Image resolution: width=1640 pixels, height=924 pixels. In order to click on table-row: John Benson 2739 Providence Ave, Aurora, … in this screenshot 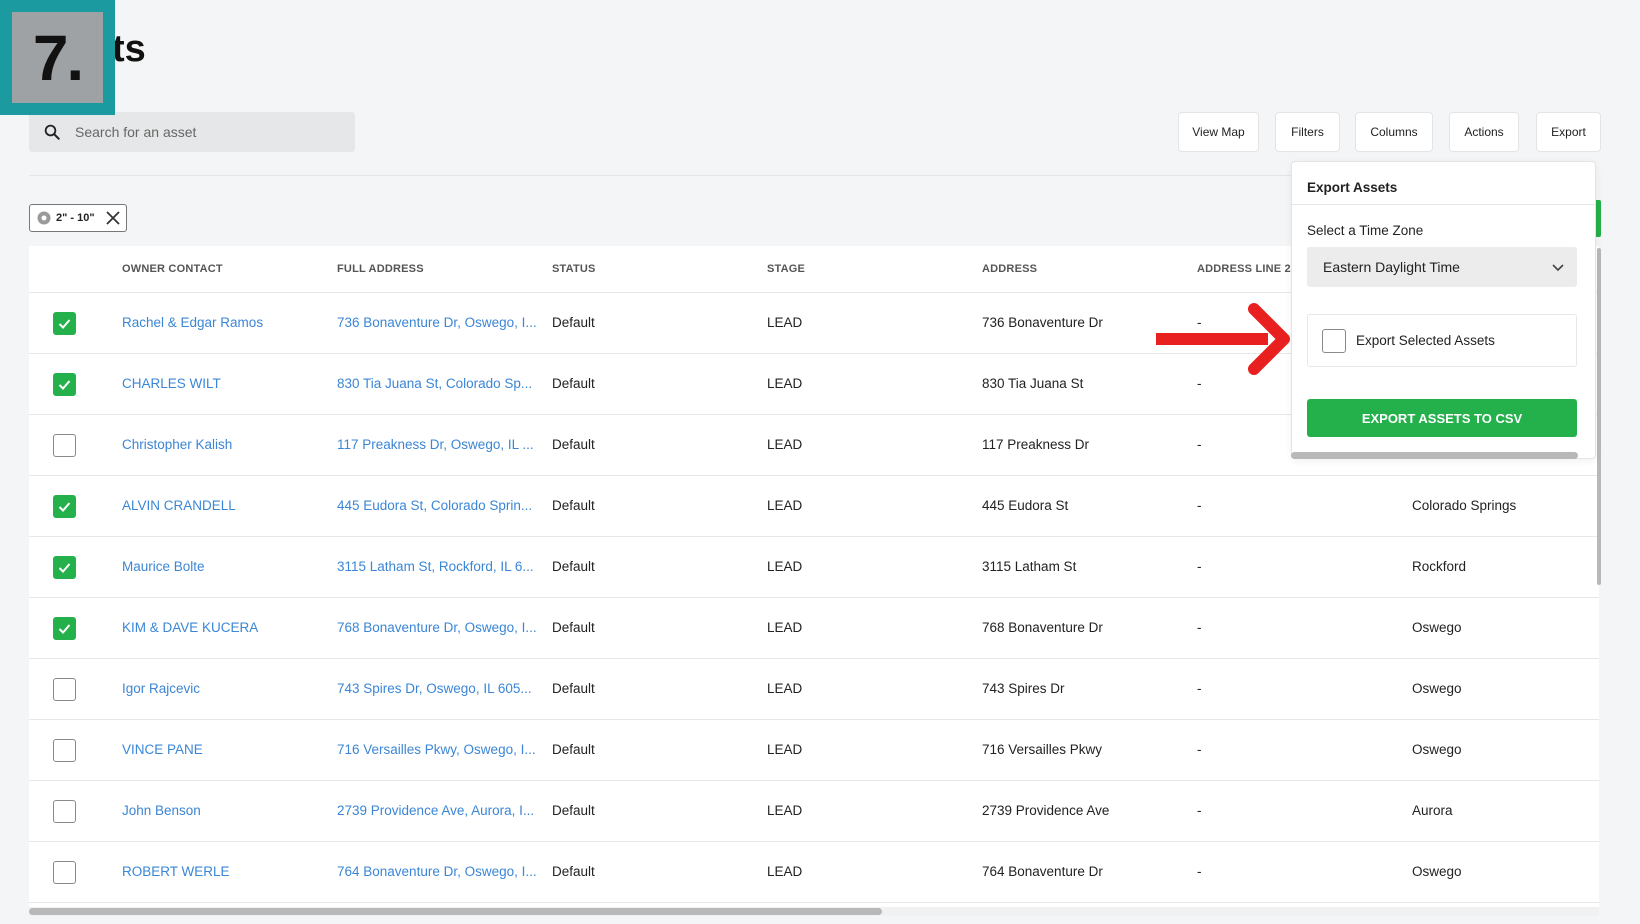, I will do `click(814, 811)`.